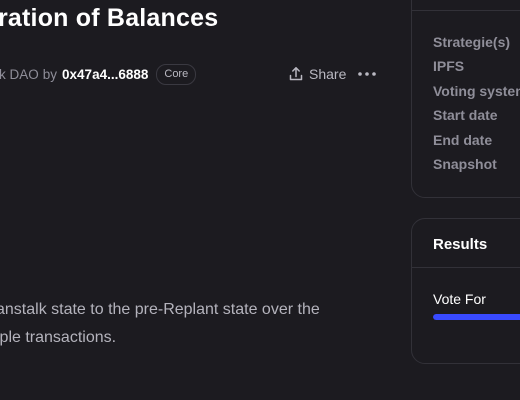 The height and width of the screenshot is (400, 520). Describe the element at coordinates (459, 299) in the screenshot. I see `vote-choice-label: Vote For` at that location.